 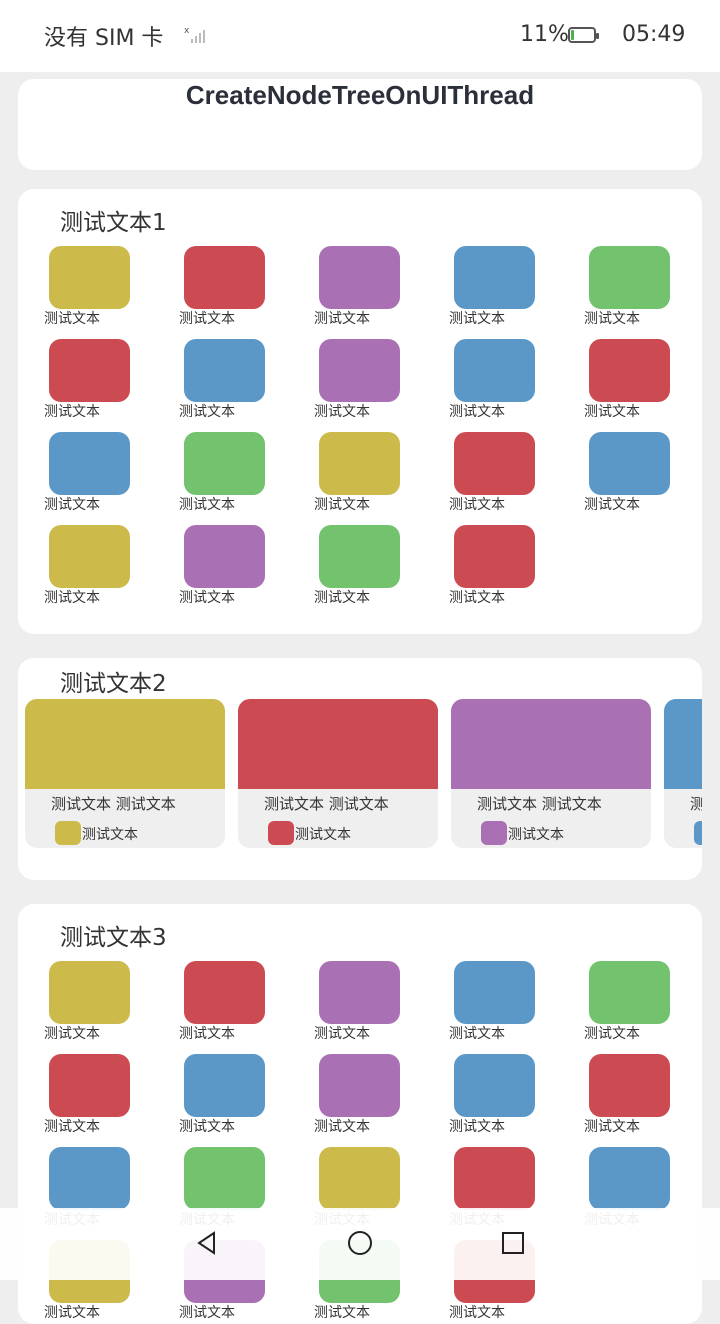 I want to click on recents-icon, so click(x=513, y=1243).